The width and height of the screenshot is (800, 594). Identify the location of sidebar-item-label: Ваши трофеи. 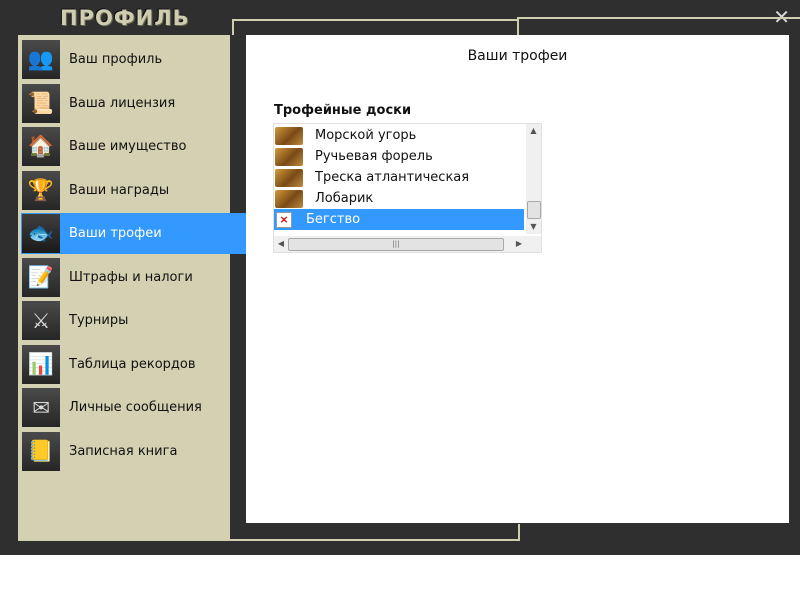
(115, 233).